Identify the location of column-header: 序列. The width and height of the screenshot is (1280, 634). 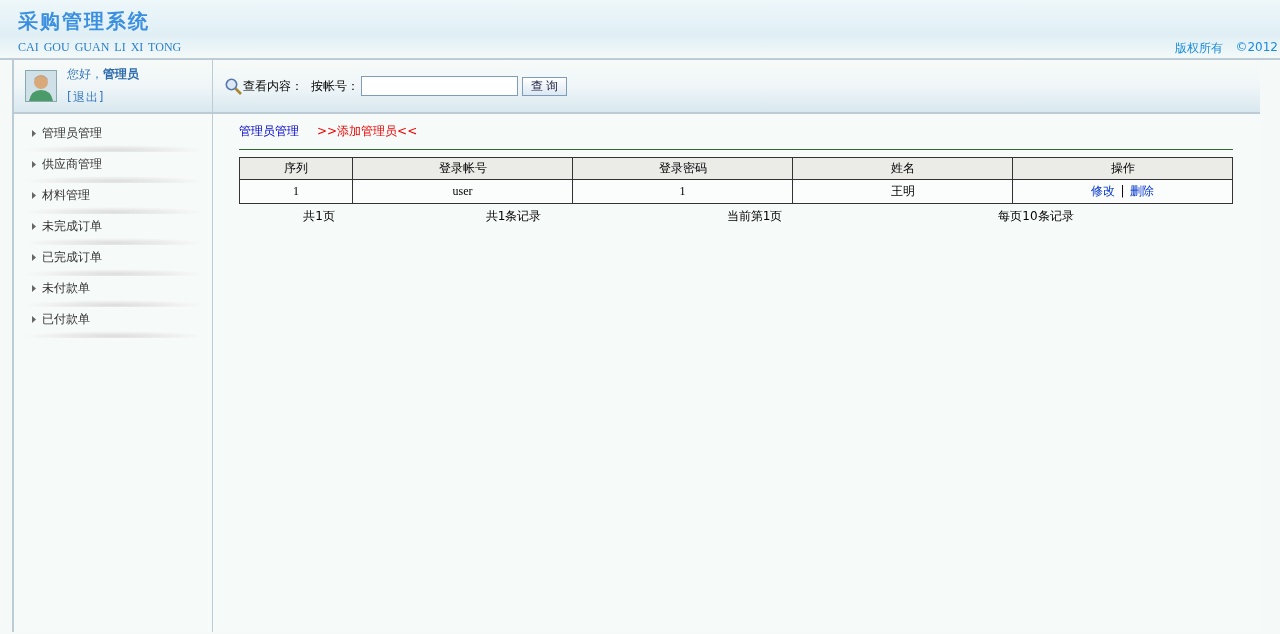
(296, 168).